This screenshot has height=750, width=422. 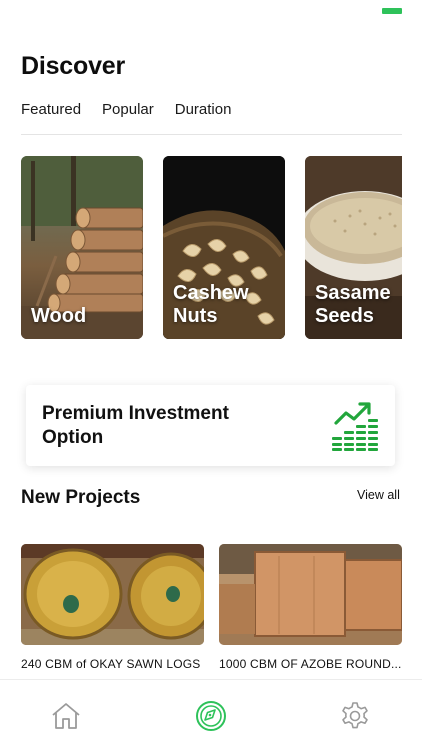 What do you see at coordinates (59, 316) in the screenshot?
I see `category-label: Wood` at bounding box center [59, 316].